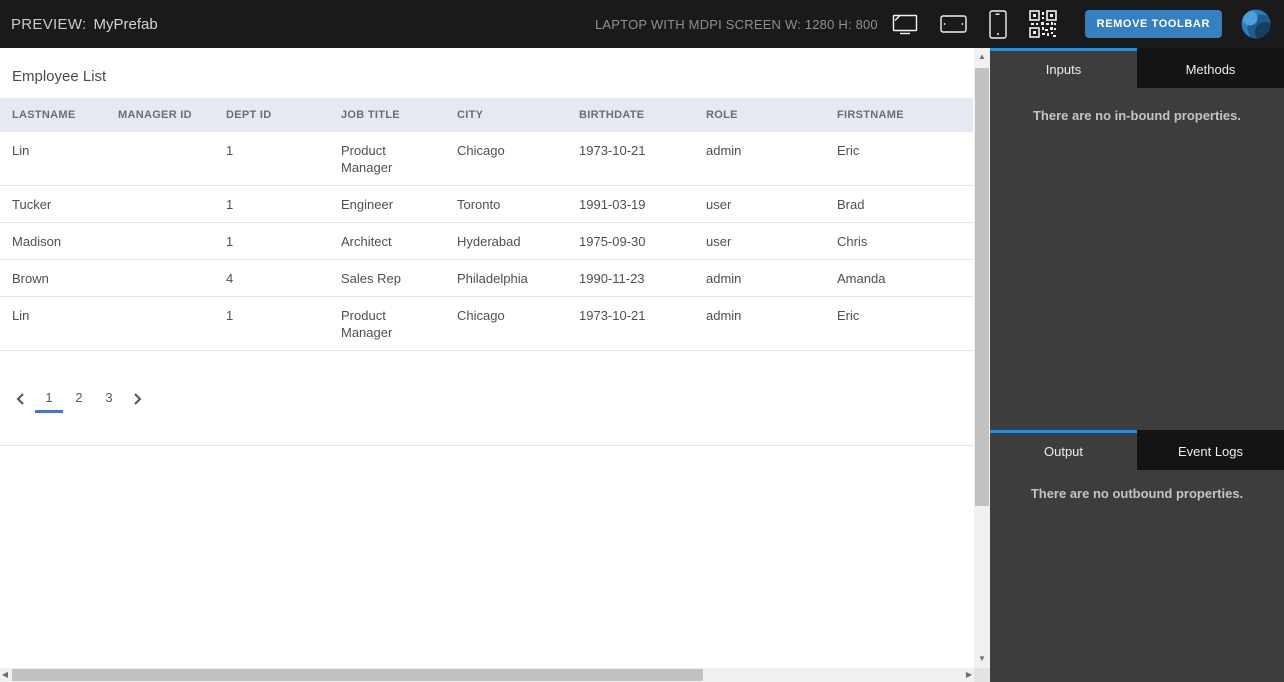  Describe the element at coordinates (1153, 24) in the screenshot. I see `remove-toolbar-button: REMOVE TOOLBAR` at that location.